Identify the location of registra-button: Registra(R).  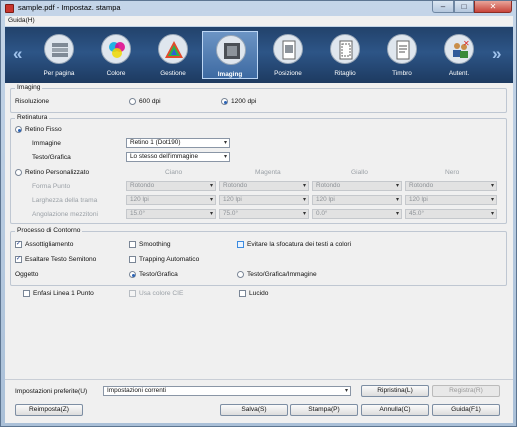
(466, 391).